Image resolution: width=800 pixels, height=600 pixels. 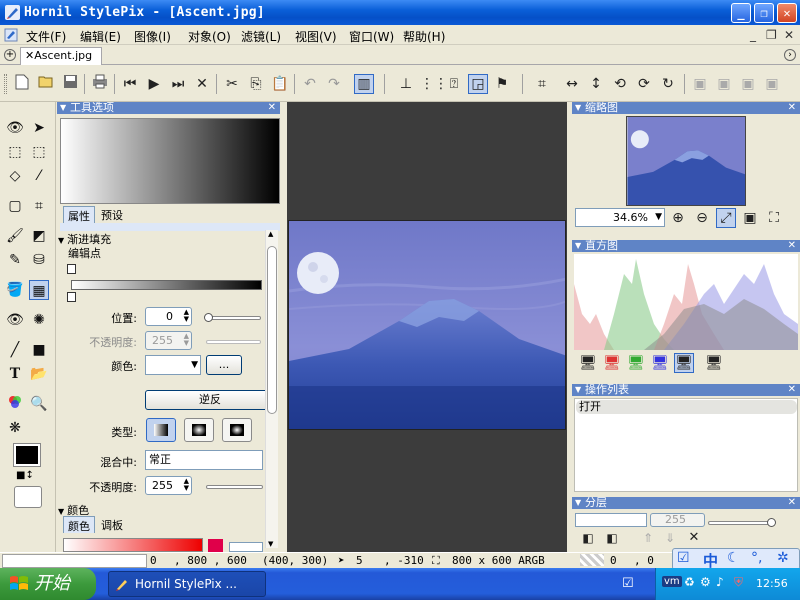 What do you see at coordinates (199, 430) in the screenshot?
I see `radial-gradient-type-button` at bounding box center [199, 430].